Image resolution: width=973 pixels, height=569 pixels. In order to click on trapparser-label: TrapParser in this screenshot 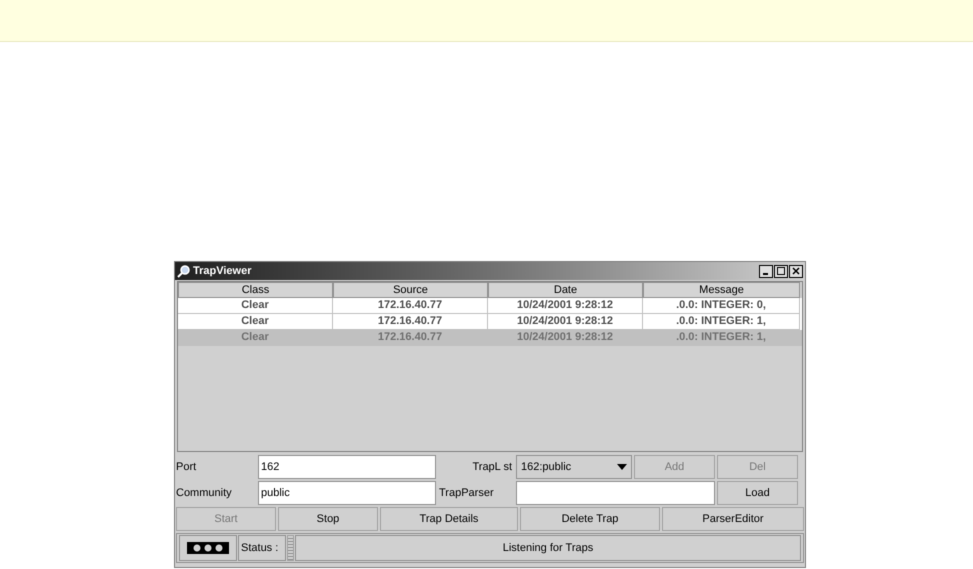, I will do `click(466, 493)`.